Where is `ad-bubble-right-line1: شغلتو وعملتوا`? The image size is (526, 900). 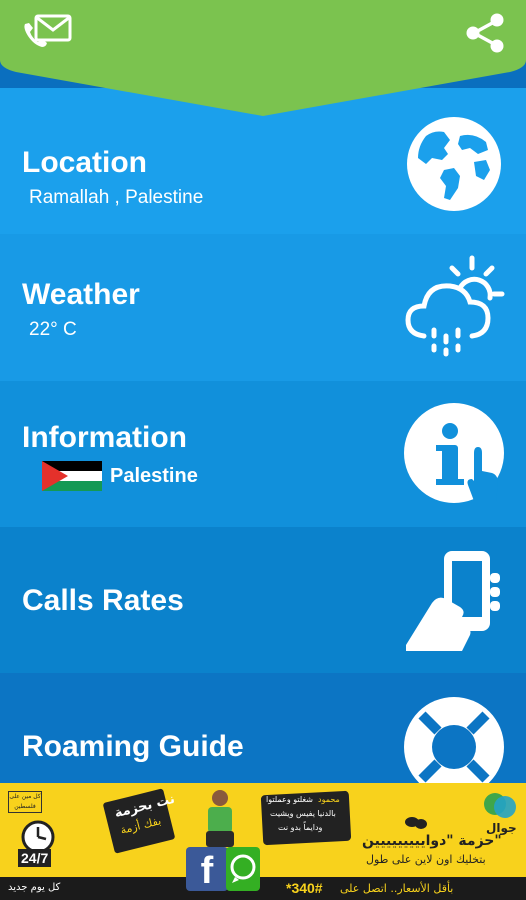
ad-bubble-right-line1: شغلتو وعملتوا is located at coordinates (289, 799).